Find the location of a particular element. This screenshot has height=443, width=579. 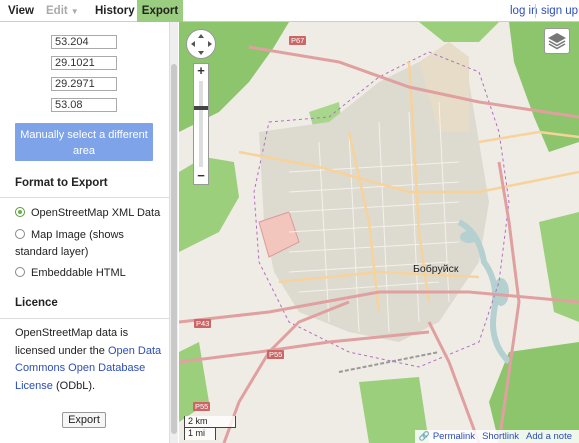

zoom-control: + − is located at coordinates (201, 124).